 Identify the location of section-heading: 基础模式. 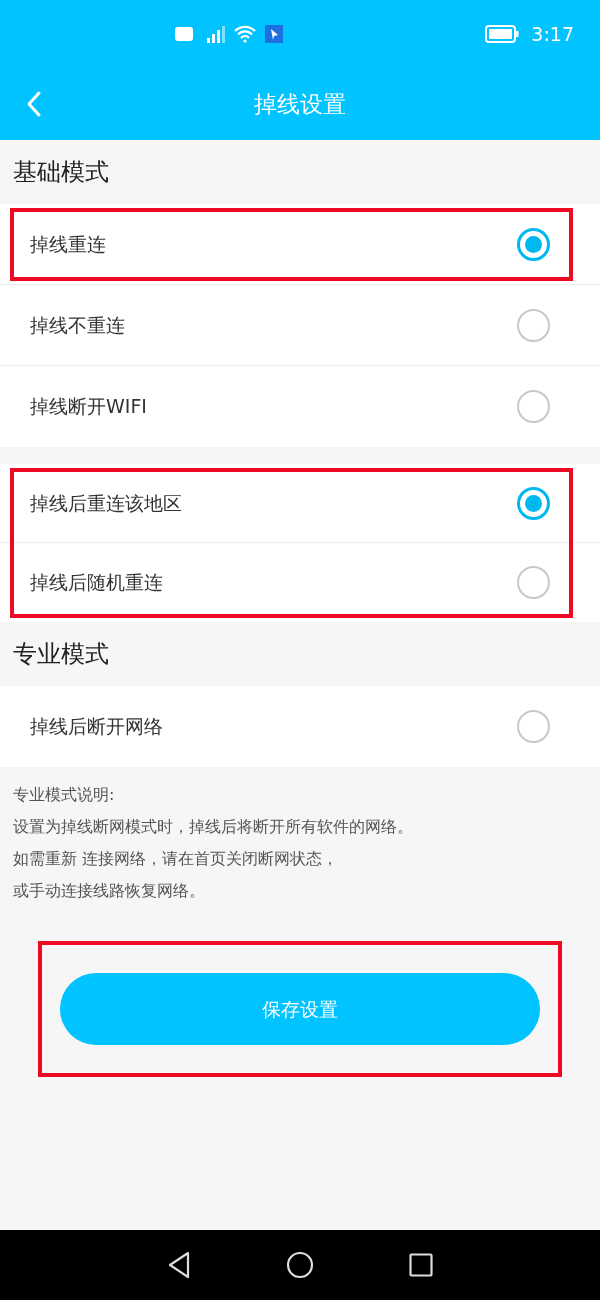
(61, 172).